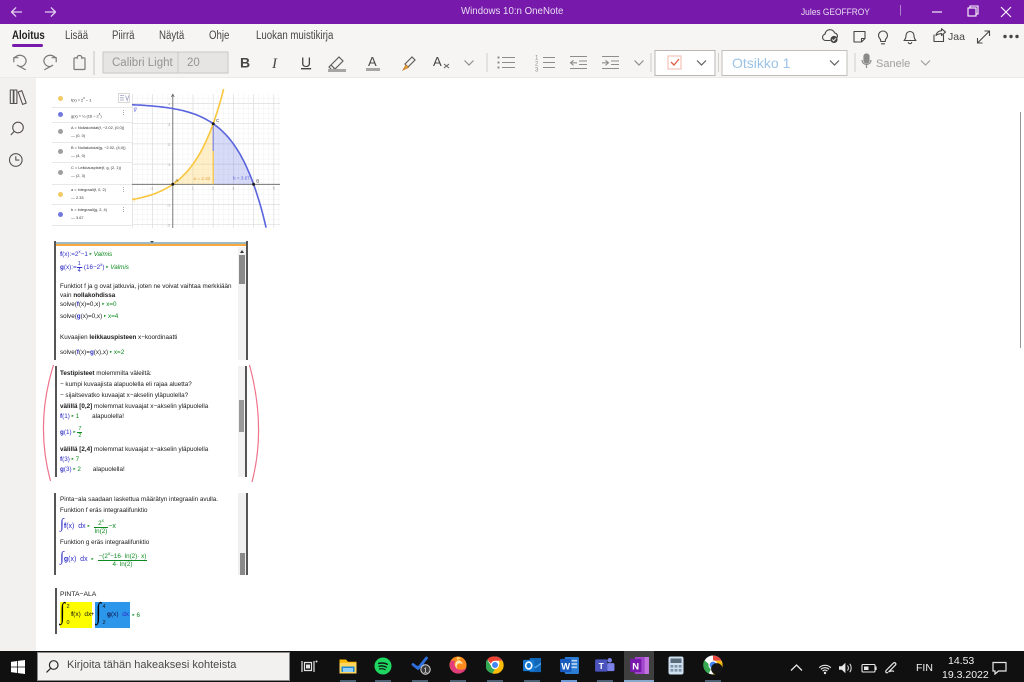 This screenshot has width=1024, height=682. I want to click on svg-text: a = 2.33, so click(202, 178).